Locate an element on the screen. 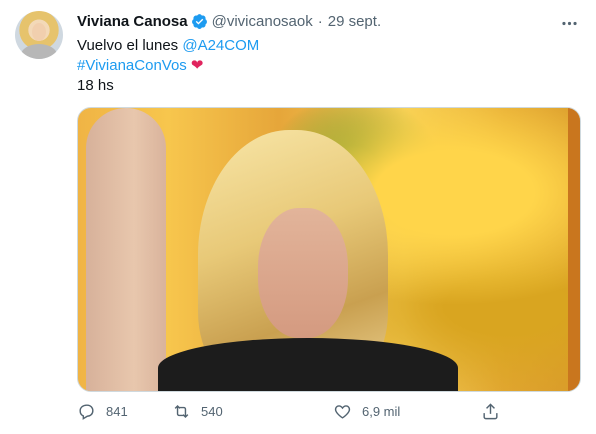  like-button: 6,9 mil is located at coordinates (366, 411).